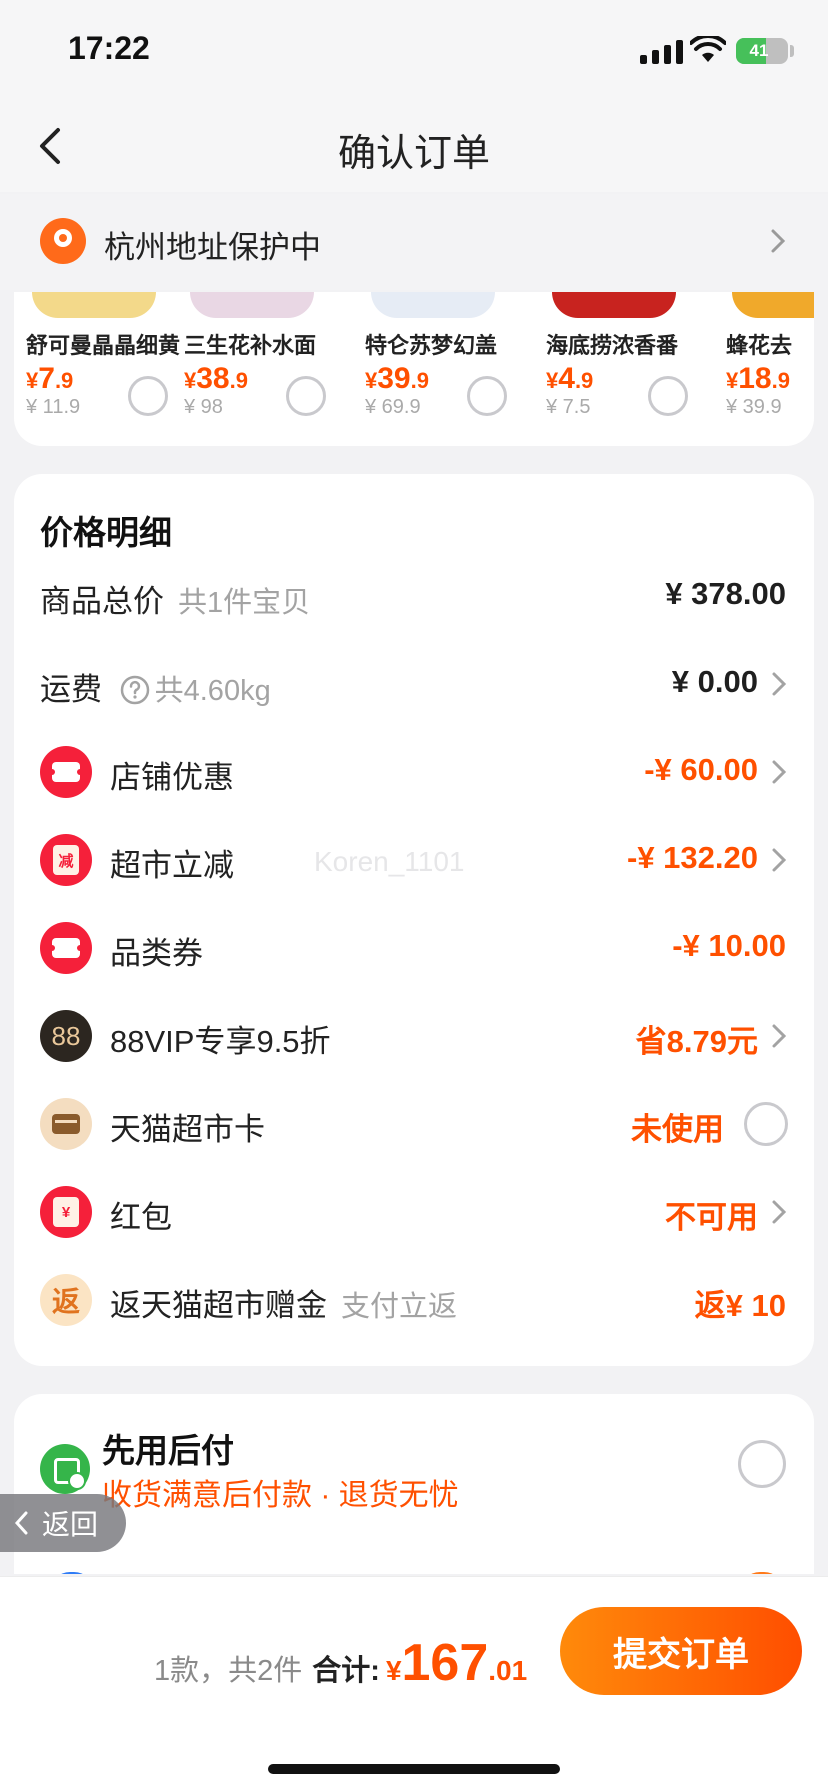 This screenshot has height=1792, width=828. I want to click on pay-later-title: 先用后付, so click(168, 1450).